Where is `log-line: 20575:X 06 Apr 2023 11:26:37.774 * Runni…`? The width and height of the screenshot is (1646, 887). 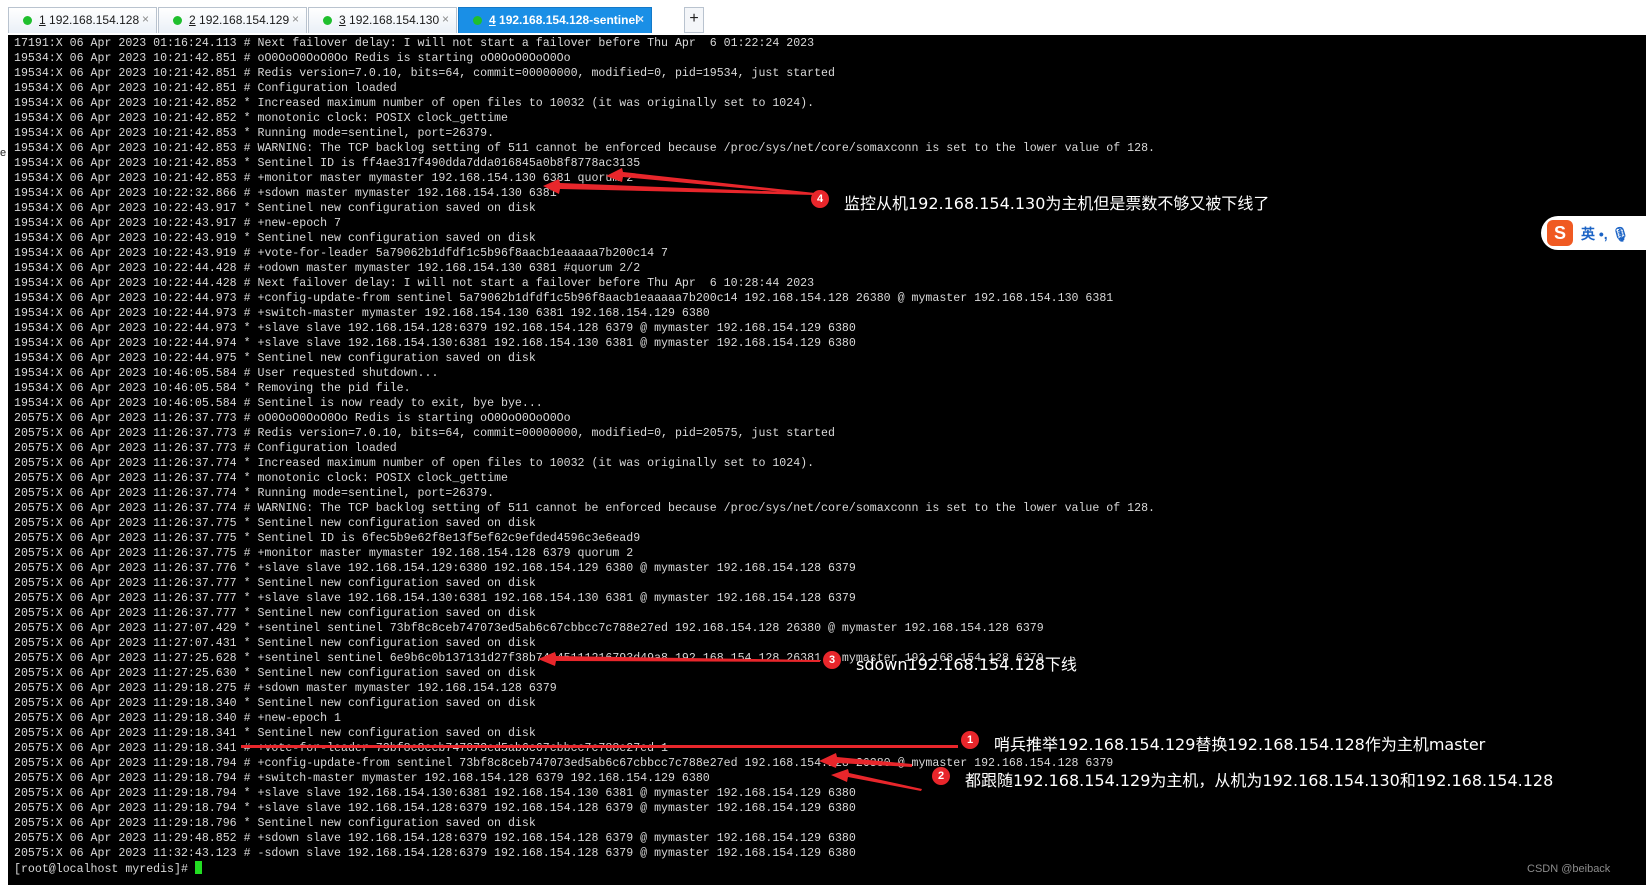
log-line: 20575:X 06 Apr 2023 11:26:37.774 * Runni… is located at coordinates (254, 493).